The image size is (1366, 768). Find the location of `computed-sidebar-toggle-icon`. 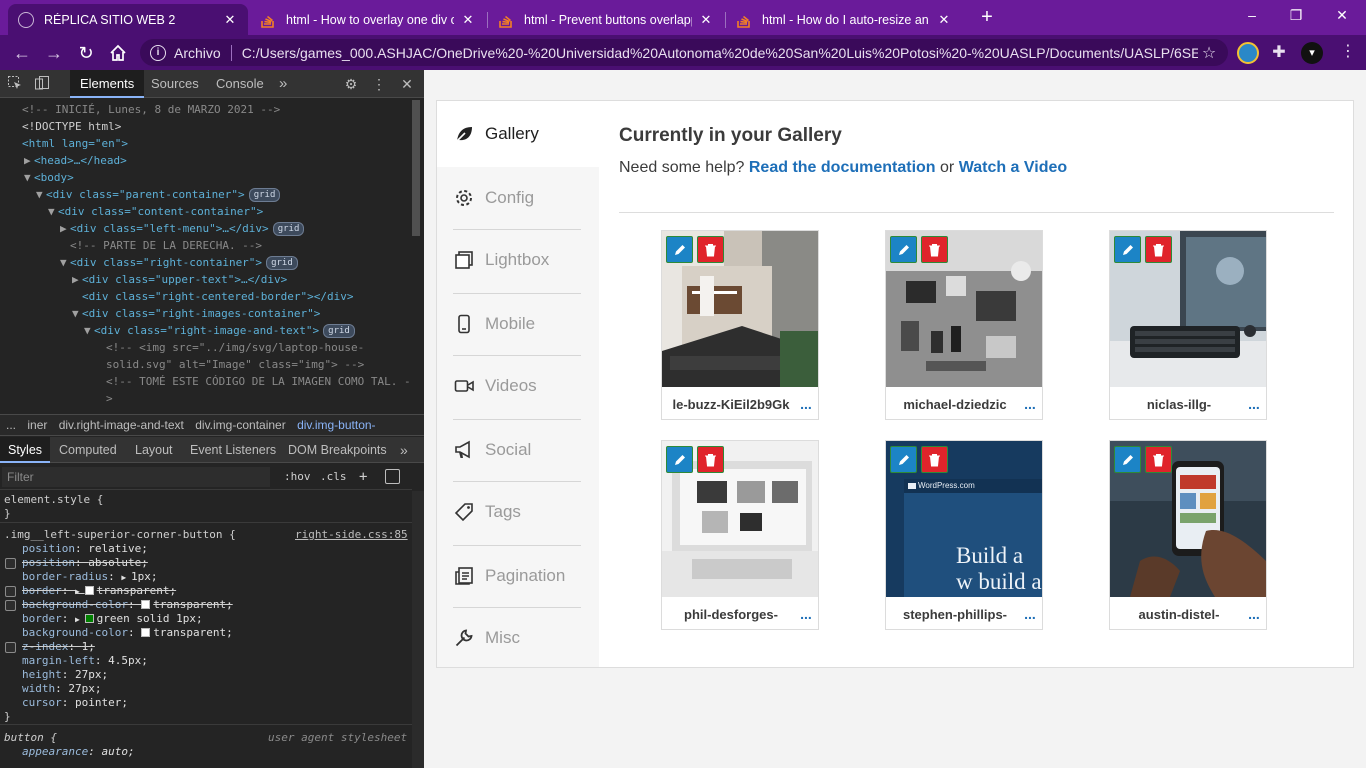

computed-sidebar-toggle-icon is located at coordinates (392, 476).